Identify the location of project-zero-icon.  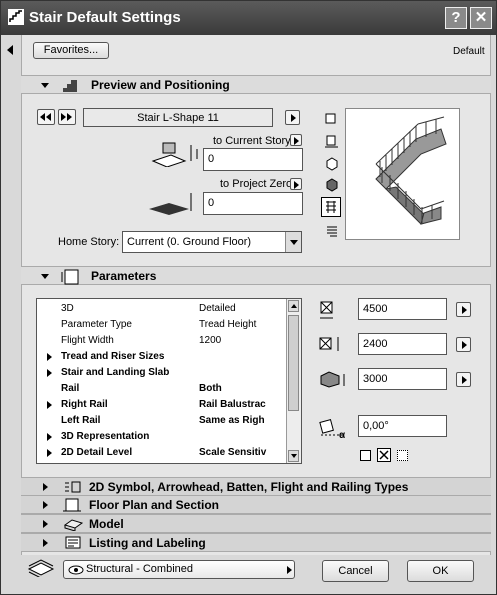
(170, 204).